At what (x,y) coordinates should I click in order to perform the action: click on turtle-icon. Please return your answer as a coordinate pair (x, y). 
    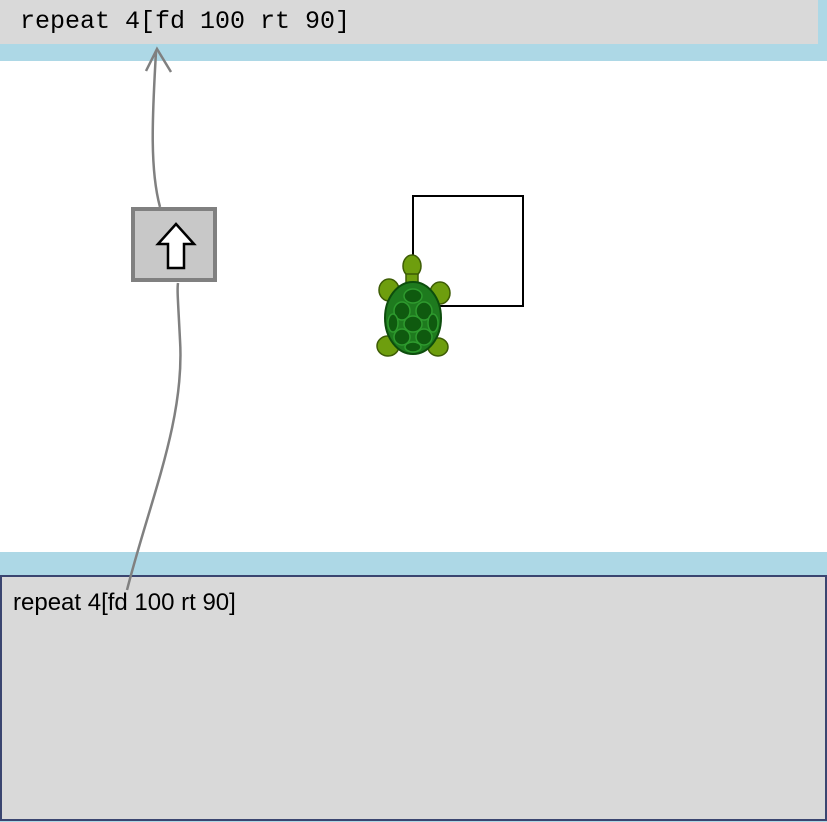
    Looking at the image, I should click on (413, 305).